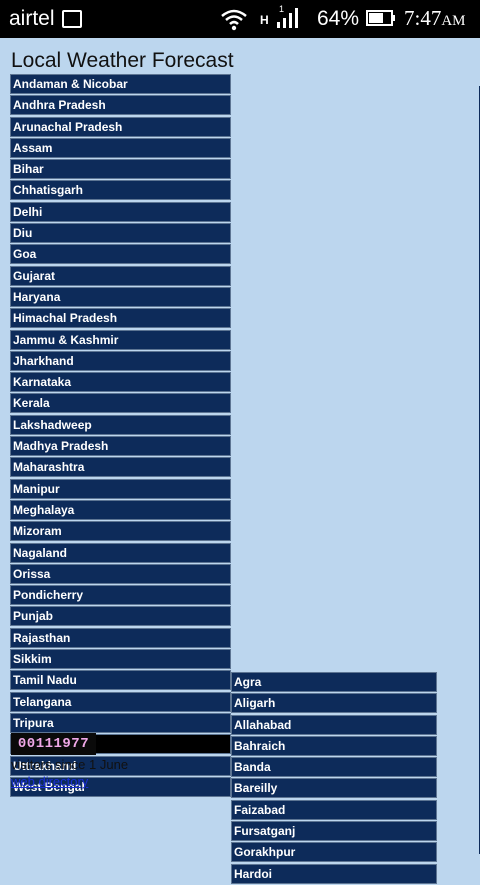 The height and width of the screenshot is (885, 480). I want to click on state-item: Meghalaya, so click(120, 509).